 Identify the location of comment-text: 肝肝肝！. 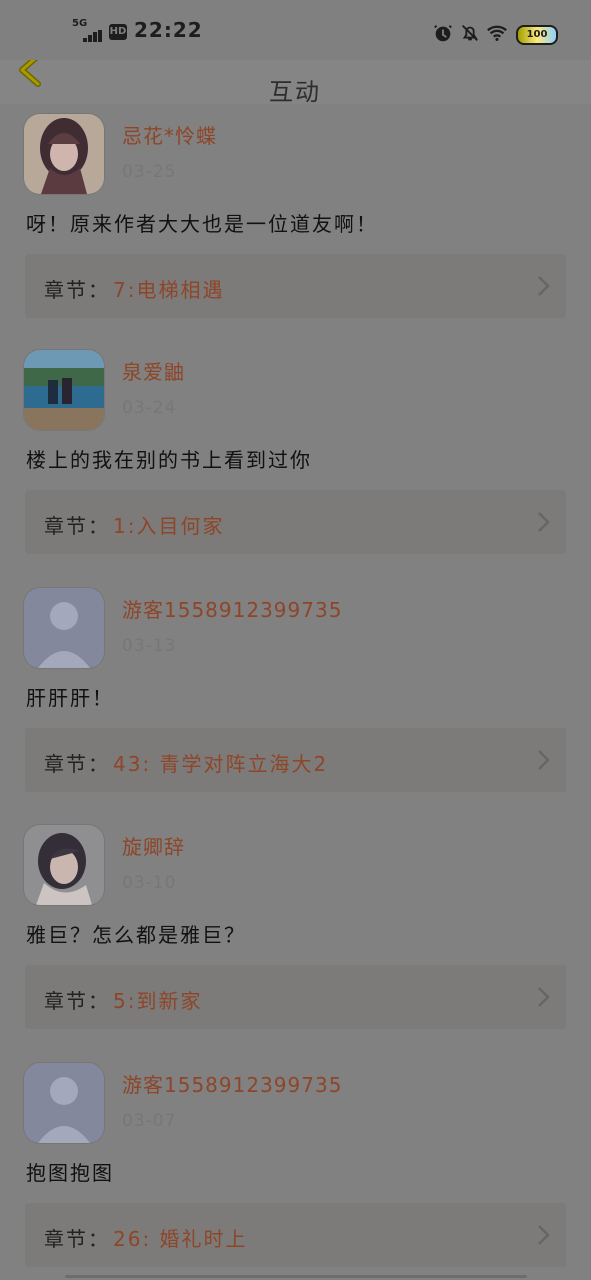
(70, 698).